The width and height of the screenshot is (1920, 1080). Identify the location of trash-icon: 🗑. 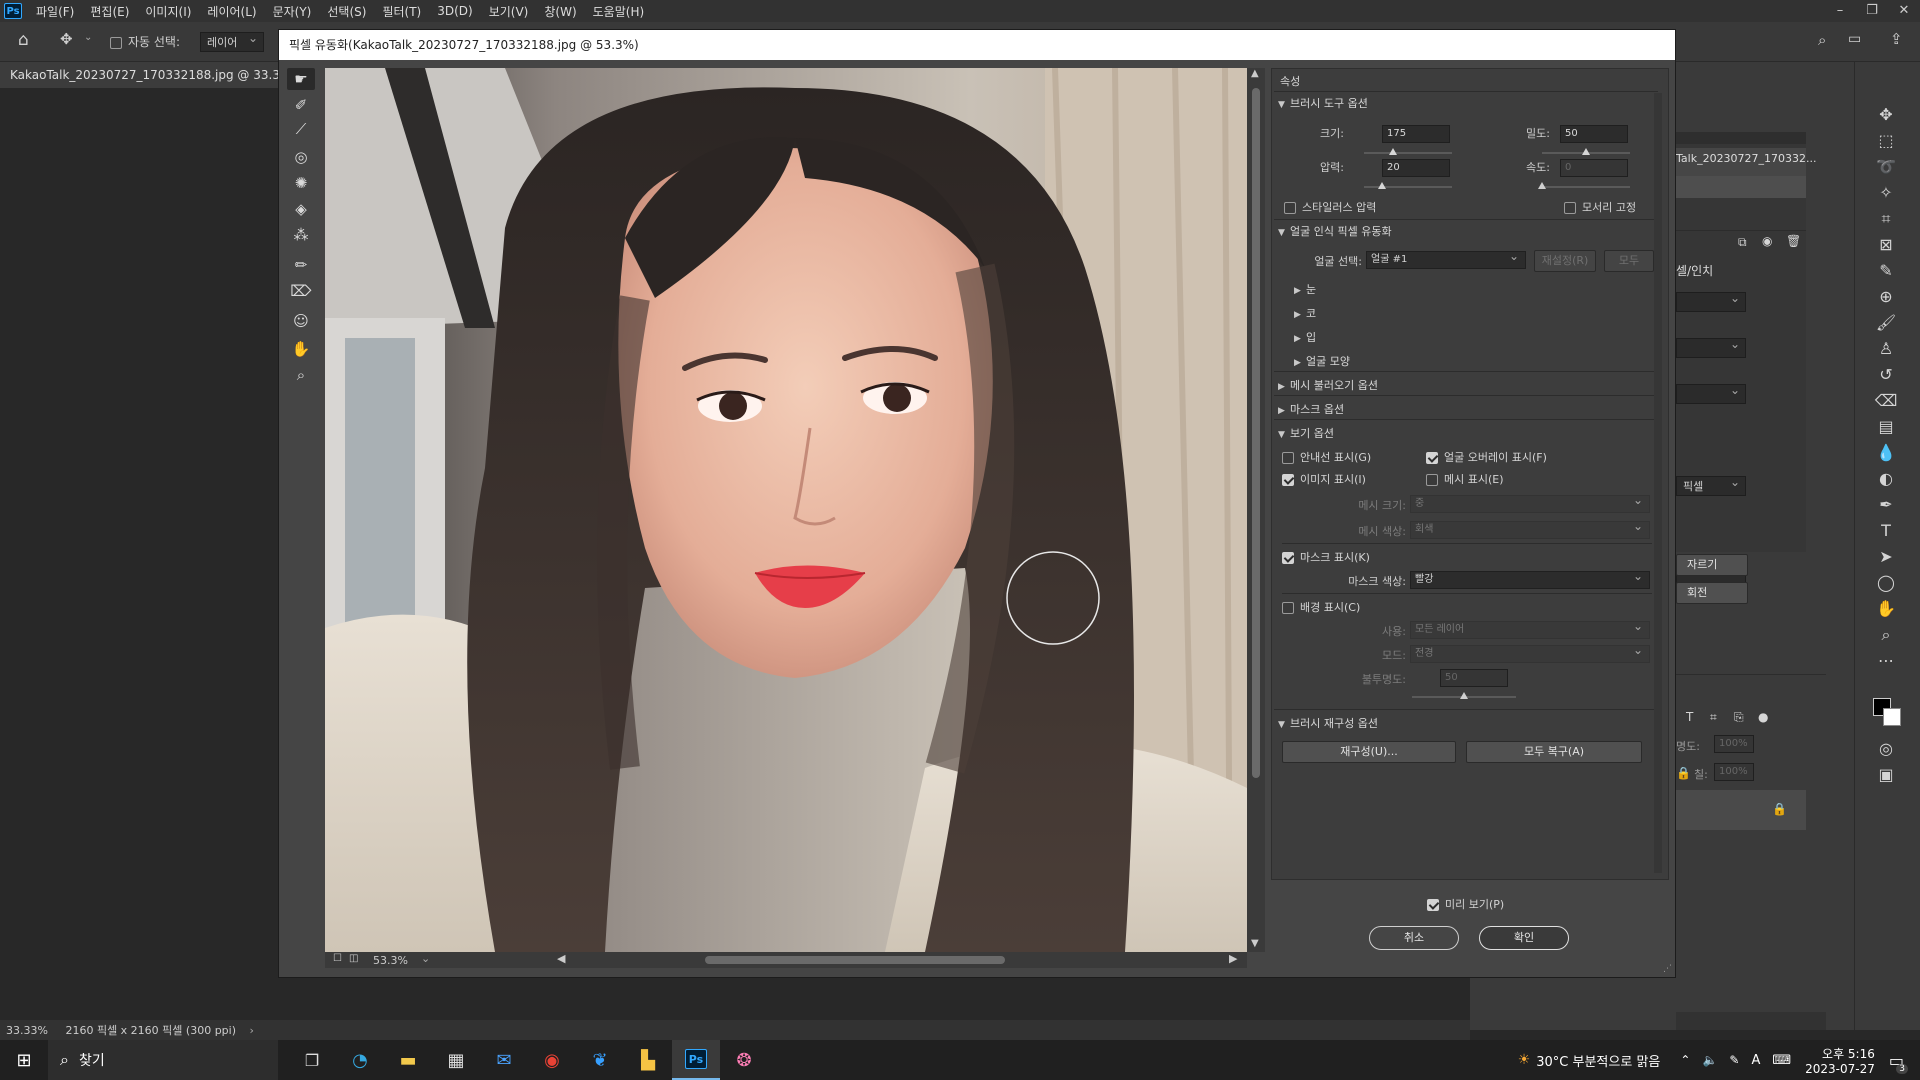
(1793, 241).